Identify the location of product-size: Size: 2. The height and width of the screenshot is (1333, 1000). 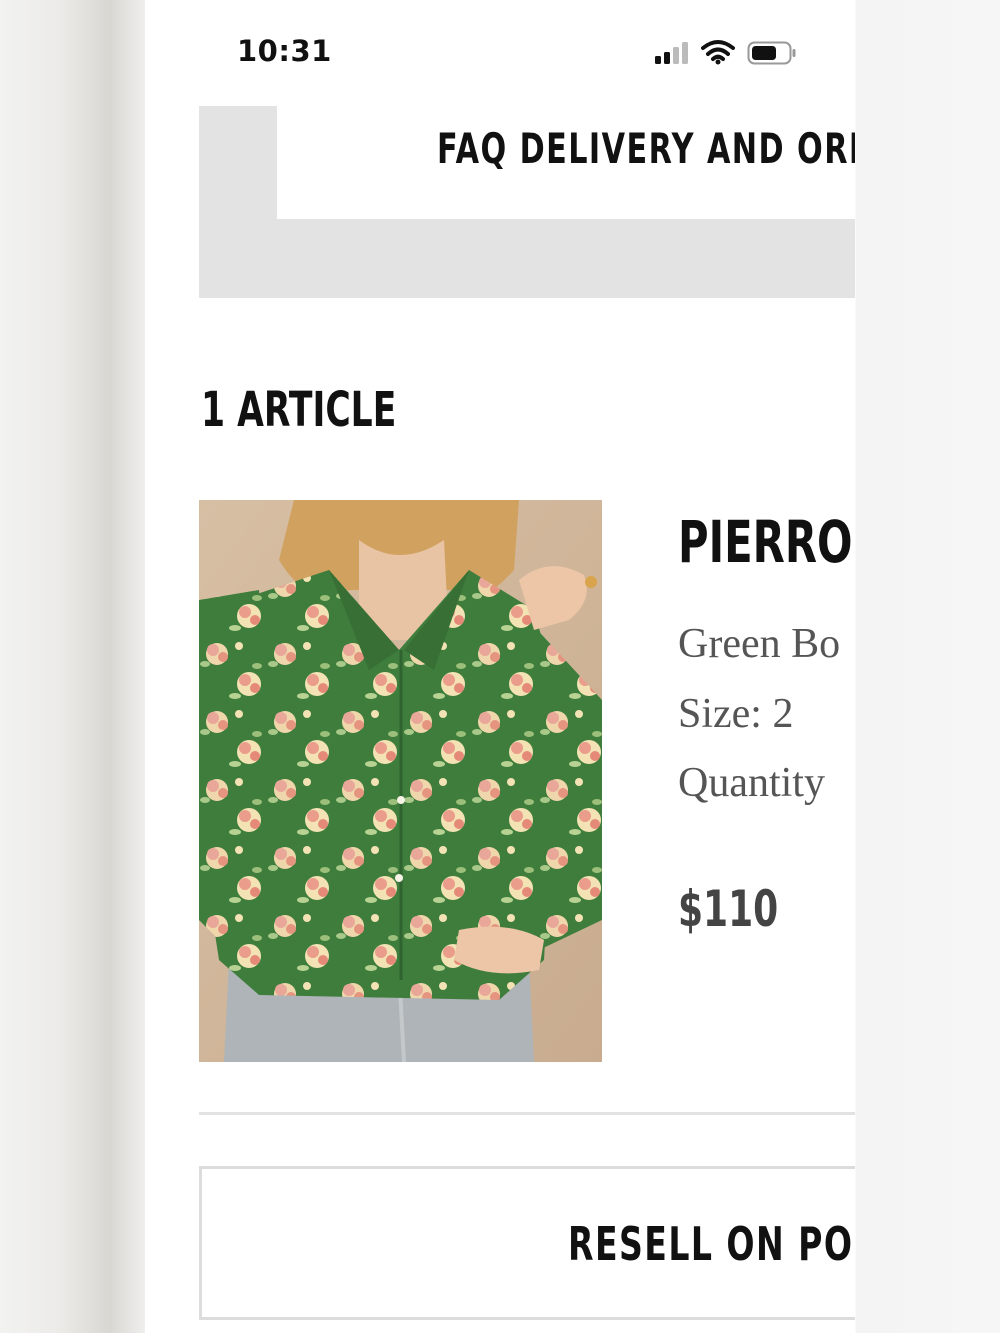
(736, 714).